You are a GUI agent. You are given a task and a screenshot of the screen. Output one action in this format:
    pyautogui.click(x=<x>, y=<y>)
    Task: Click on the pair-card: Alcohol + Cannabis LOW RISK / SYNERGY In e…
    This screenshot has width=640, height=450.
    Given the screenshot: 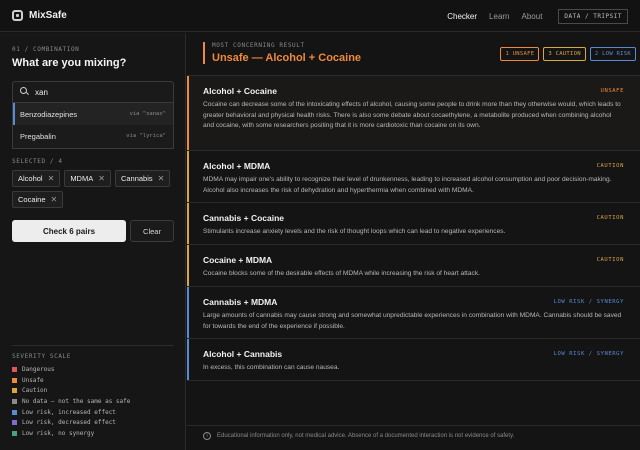 What is the action you would take?
    pyautogui.click(x=413, y=360)
    